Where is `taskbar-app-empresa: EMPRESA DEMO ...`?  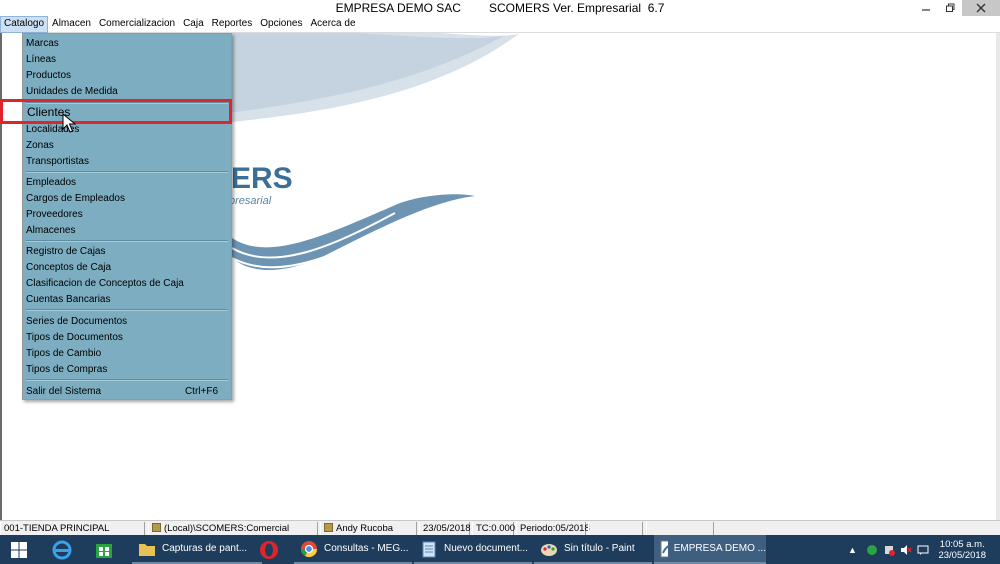 taskbar-app-empresa: EMPRESA DEMO ... is located at coordinates (710, 549).